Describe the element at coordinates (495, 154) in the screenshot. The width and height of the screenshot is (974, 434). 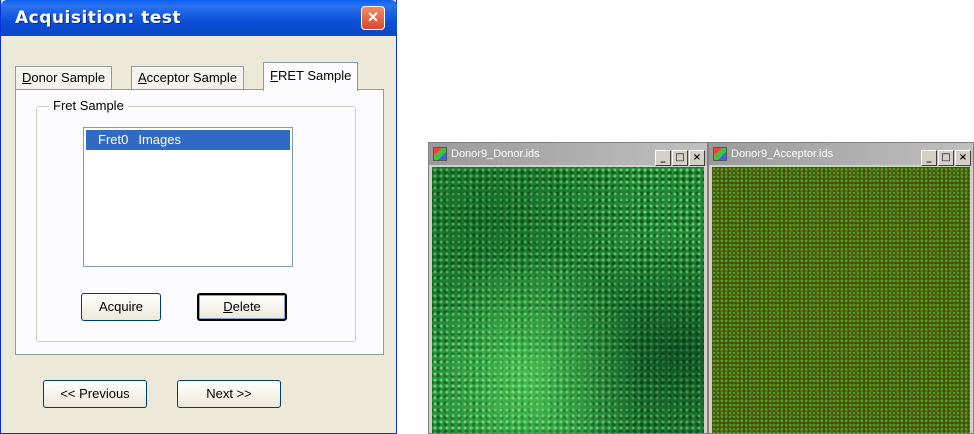
I see `donor-window-title: Donor9_Donor.ids` at that location.